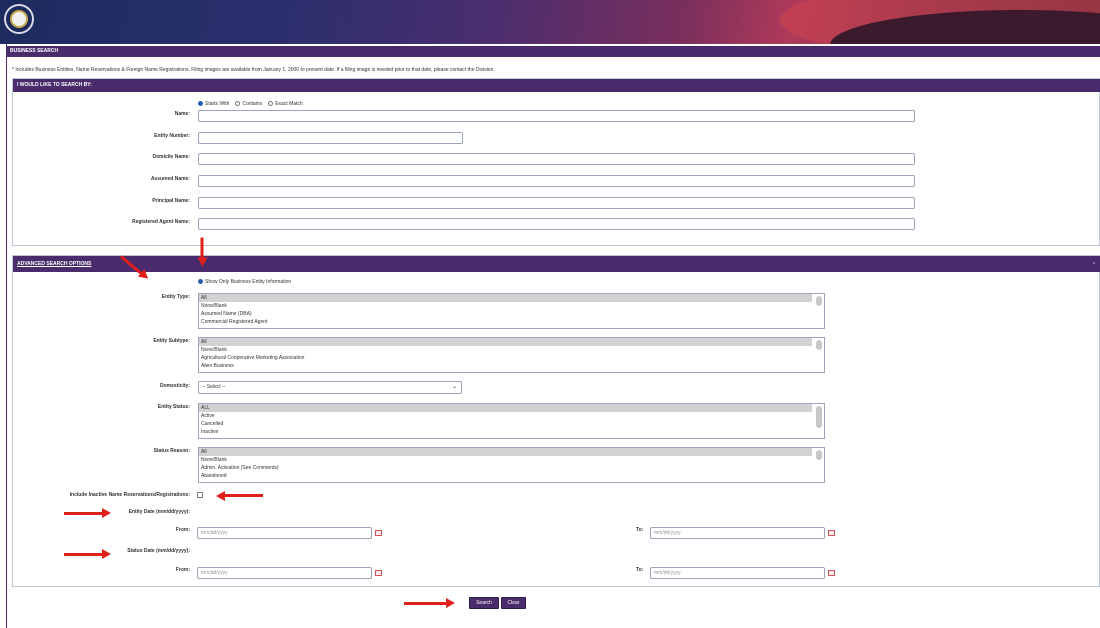 The image size is (1100, 628). What do you see at coordinates (182, 570) in the screenshot?
I see `status-date-from-label: From:` at bounding box center [182, 570].